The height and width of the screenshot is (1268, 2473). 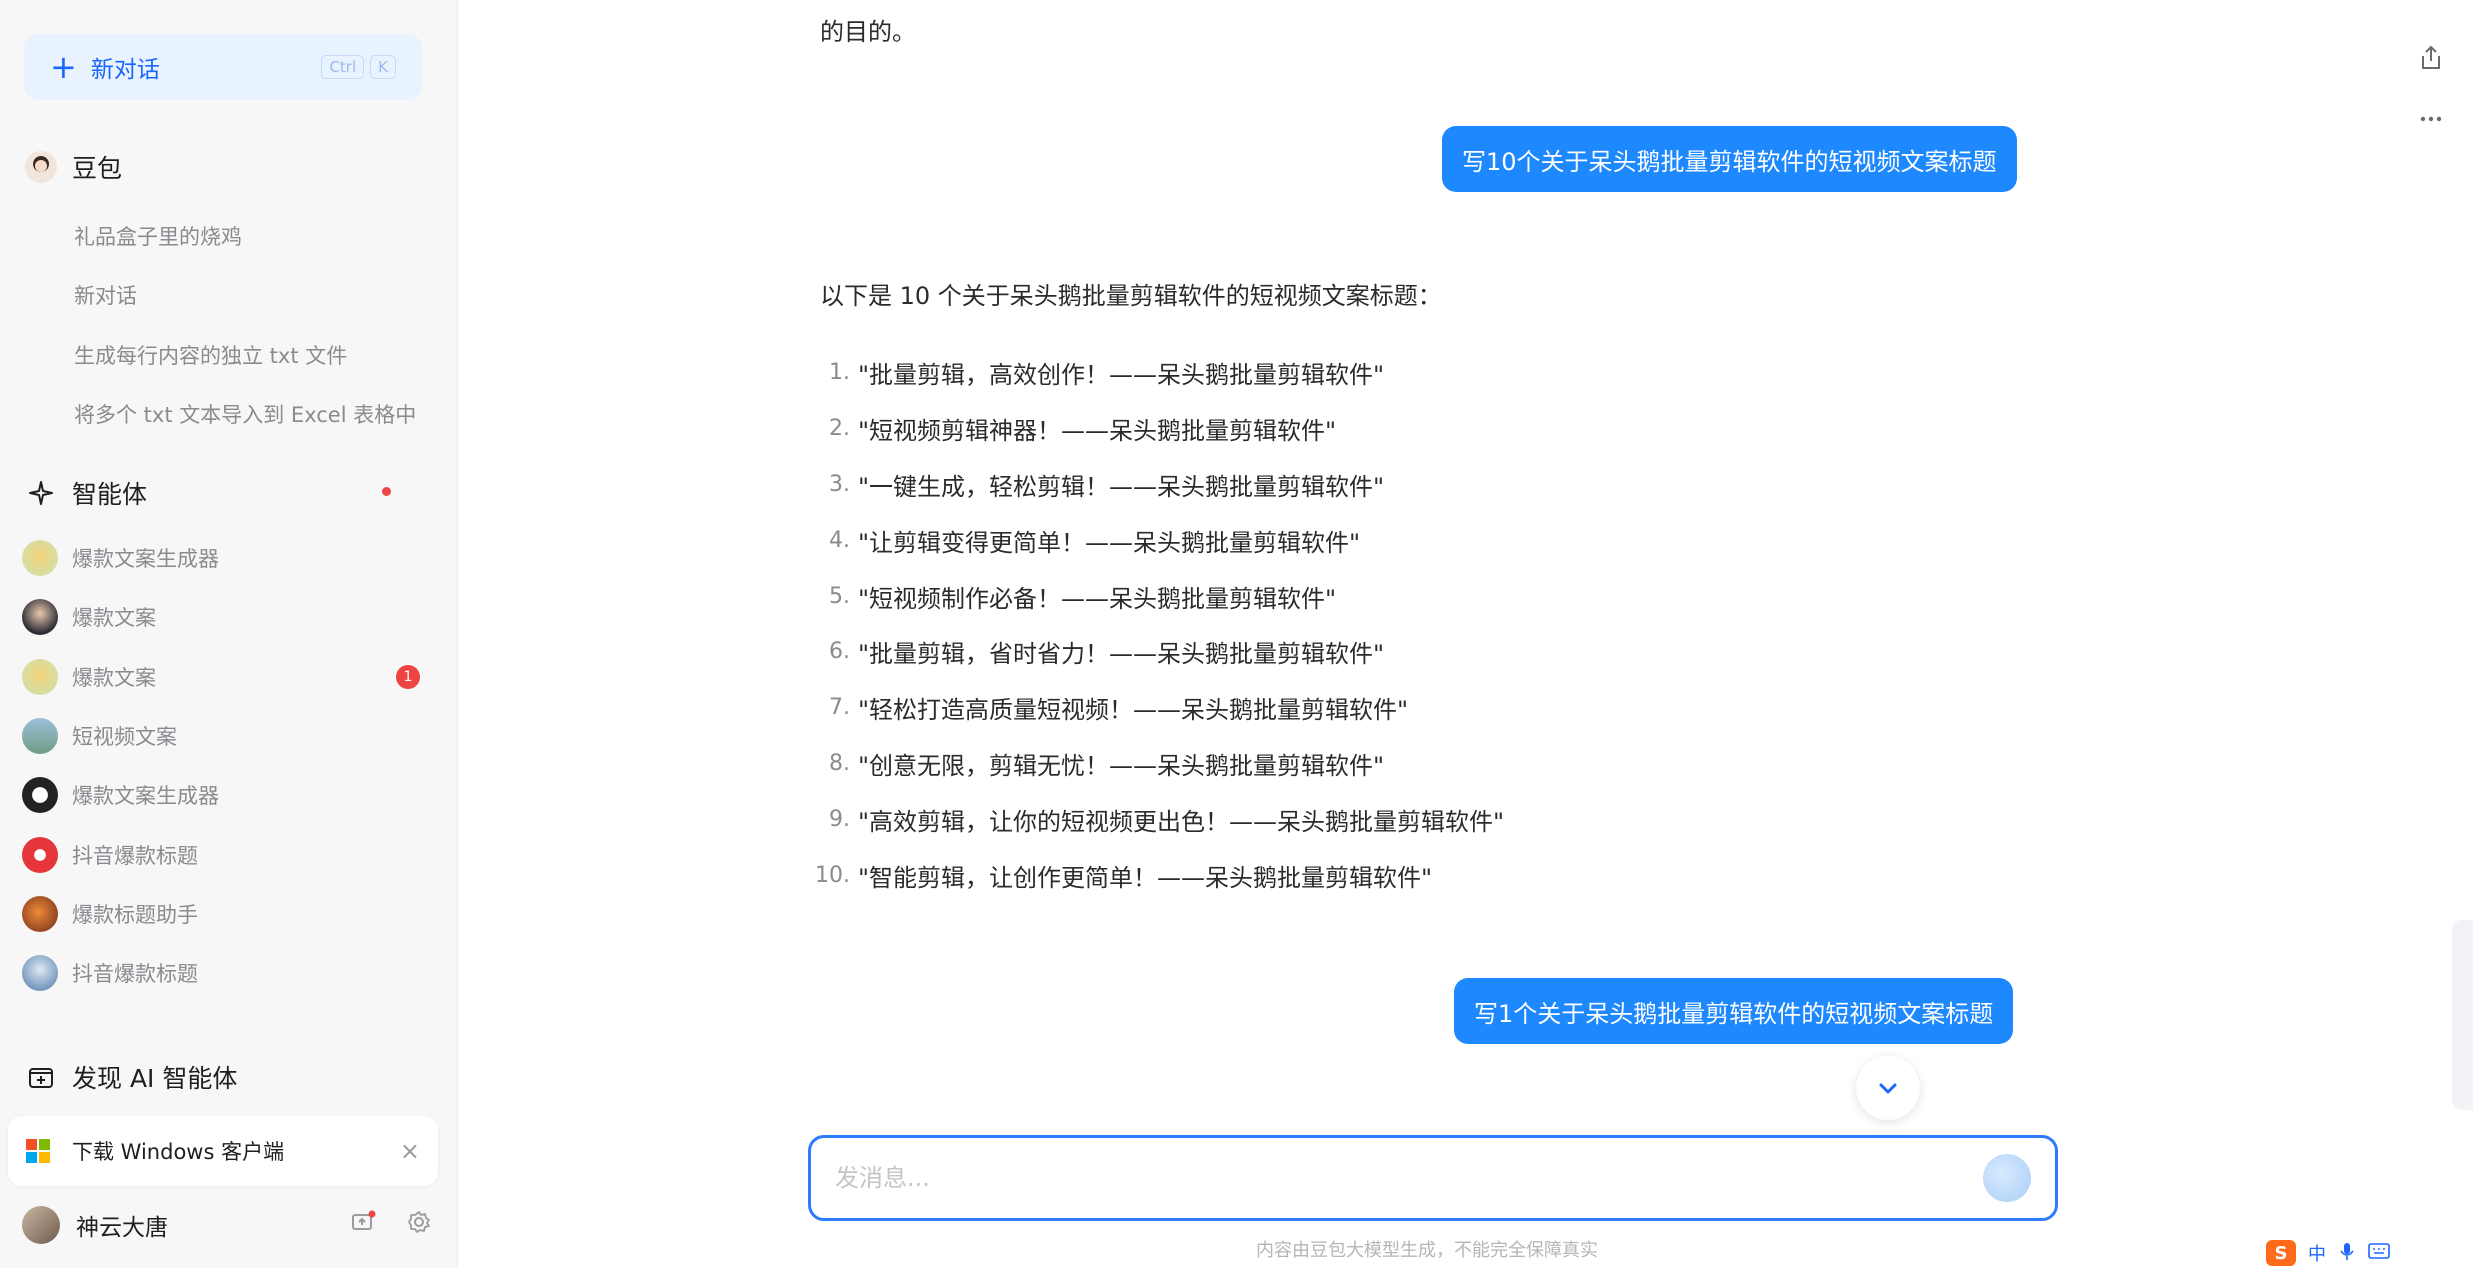 What do you see at coordinates (868, 32) in the screenshot?
I see `previous-answer-fragment: 的目的。` at bounding box center [868, 32].